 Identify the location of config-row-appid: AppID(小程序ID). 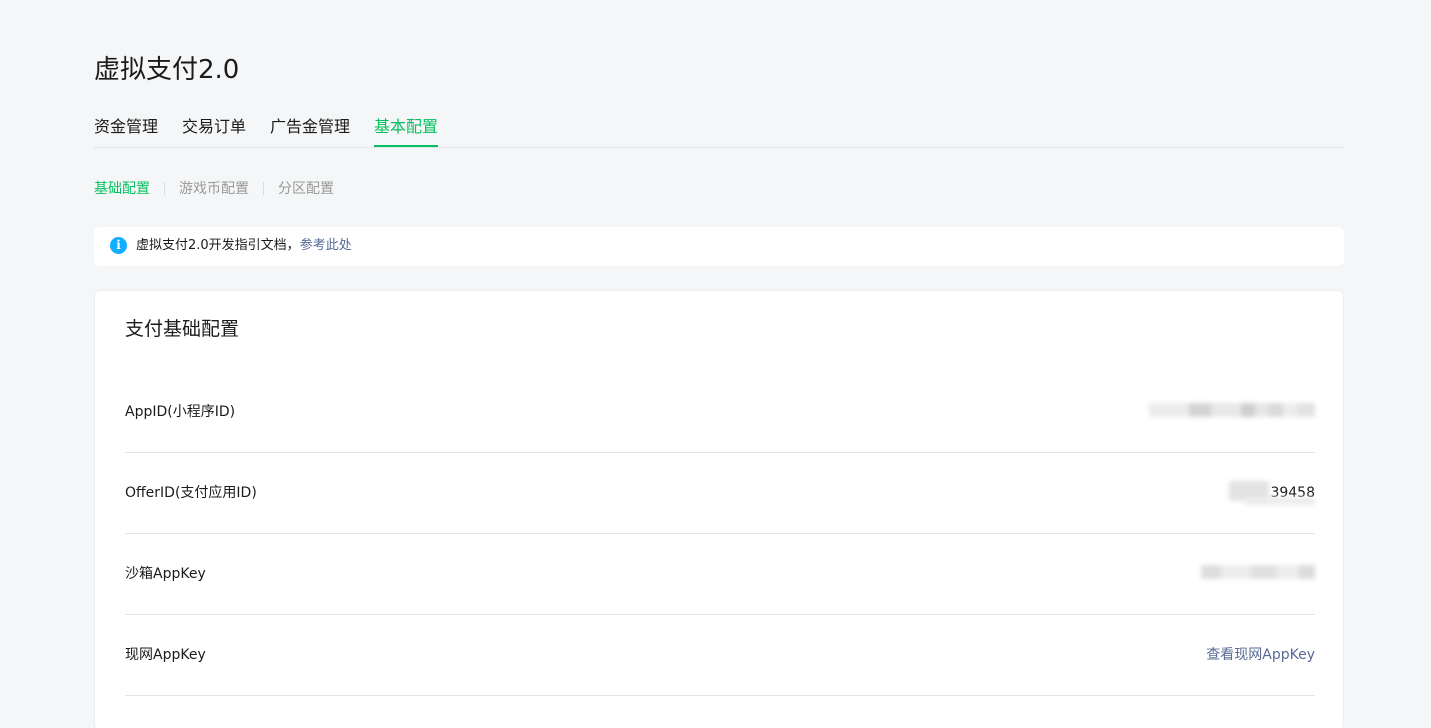
(720, 412).